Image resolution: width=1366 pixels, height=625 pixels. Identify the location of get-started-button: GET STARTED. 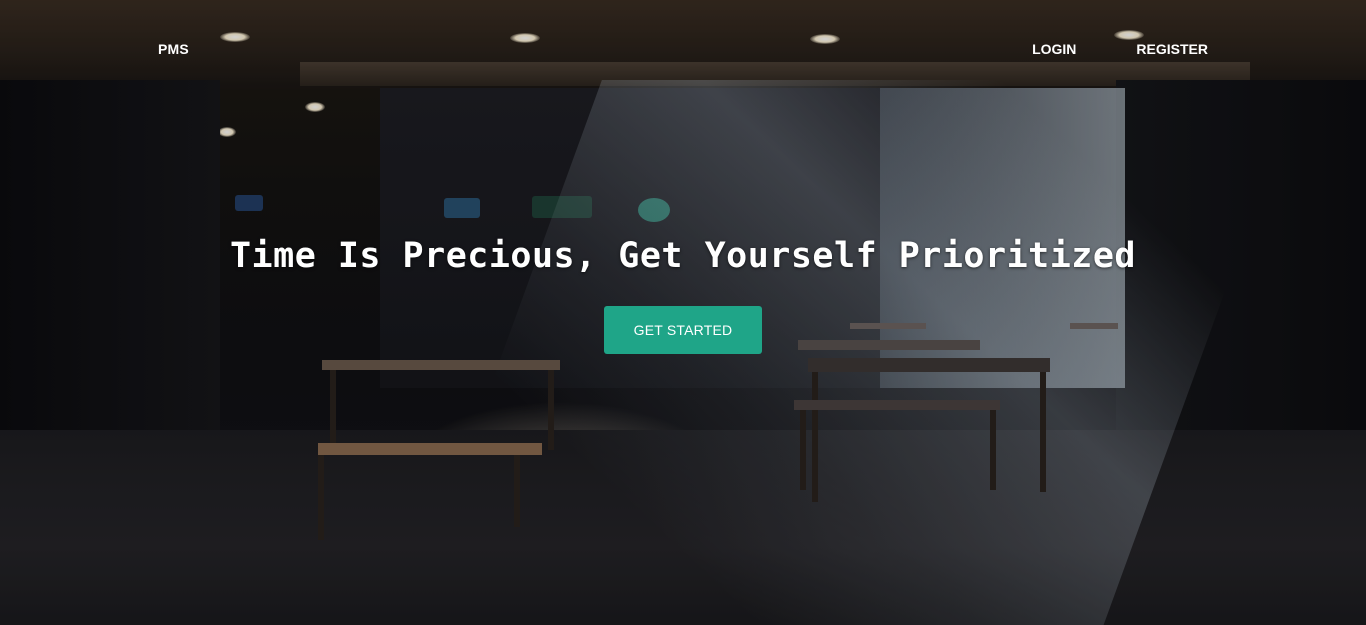
(683, 330).